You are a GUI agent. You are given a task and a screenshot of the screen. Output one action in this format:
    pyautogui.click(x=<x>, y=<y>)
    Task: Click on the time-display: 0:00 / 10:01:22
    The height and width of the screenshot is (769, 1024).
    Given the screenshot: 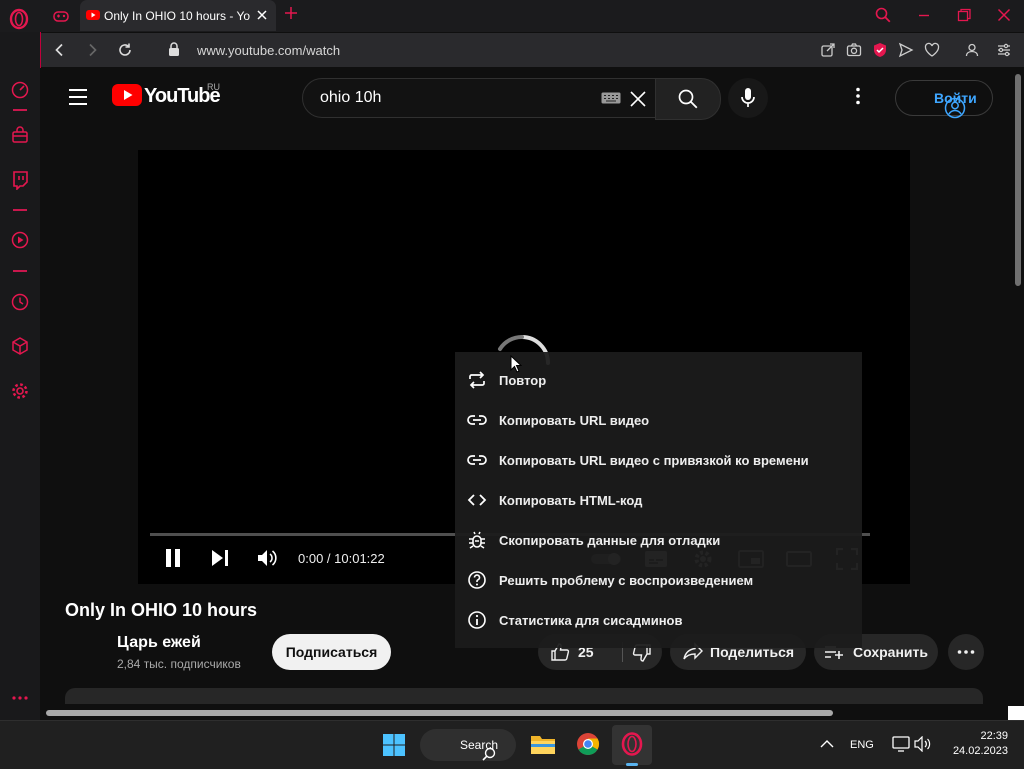 What is the action you would take?
    pyautogui.click(x=341, y=558)
    